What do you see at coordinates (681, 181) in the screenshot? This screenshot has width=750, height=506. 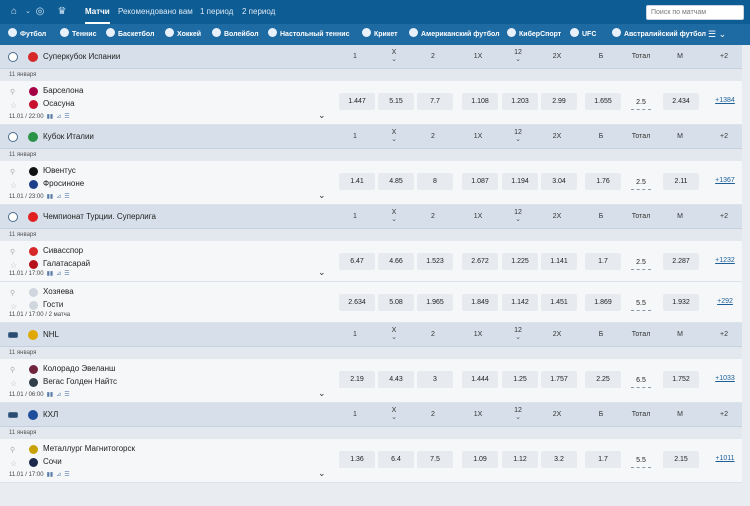 I see `odds-button: 2.11` at bounding box center [681, 181].